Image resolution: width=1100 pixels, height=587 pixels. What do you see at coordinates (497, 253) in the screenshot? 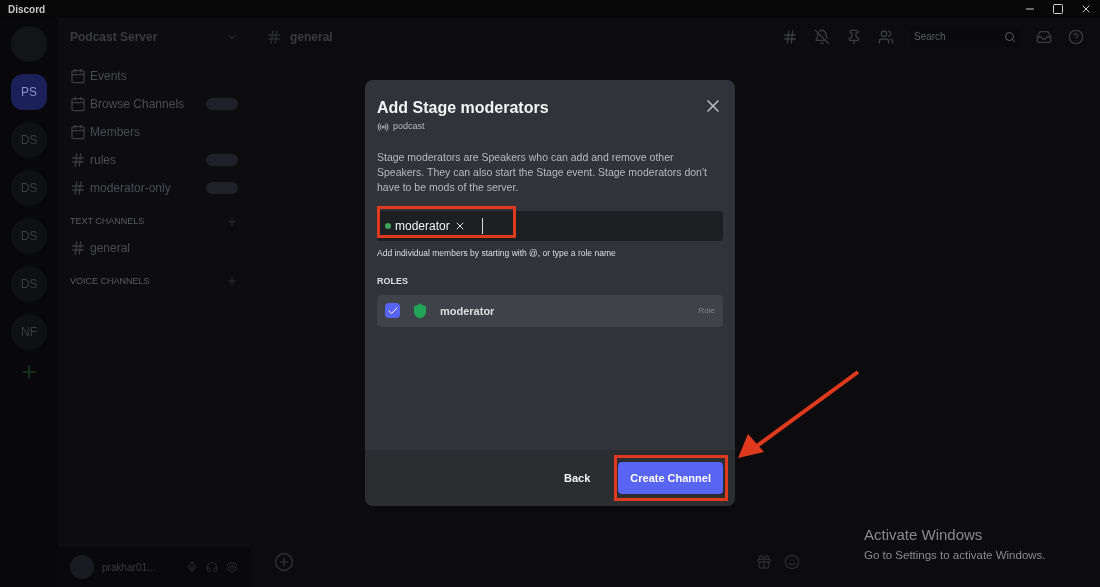
I see `hint-text: Add individual members by starting with @, or type a role name` at bounding box center [497, 253].